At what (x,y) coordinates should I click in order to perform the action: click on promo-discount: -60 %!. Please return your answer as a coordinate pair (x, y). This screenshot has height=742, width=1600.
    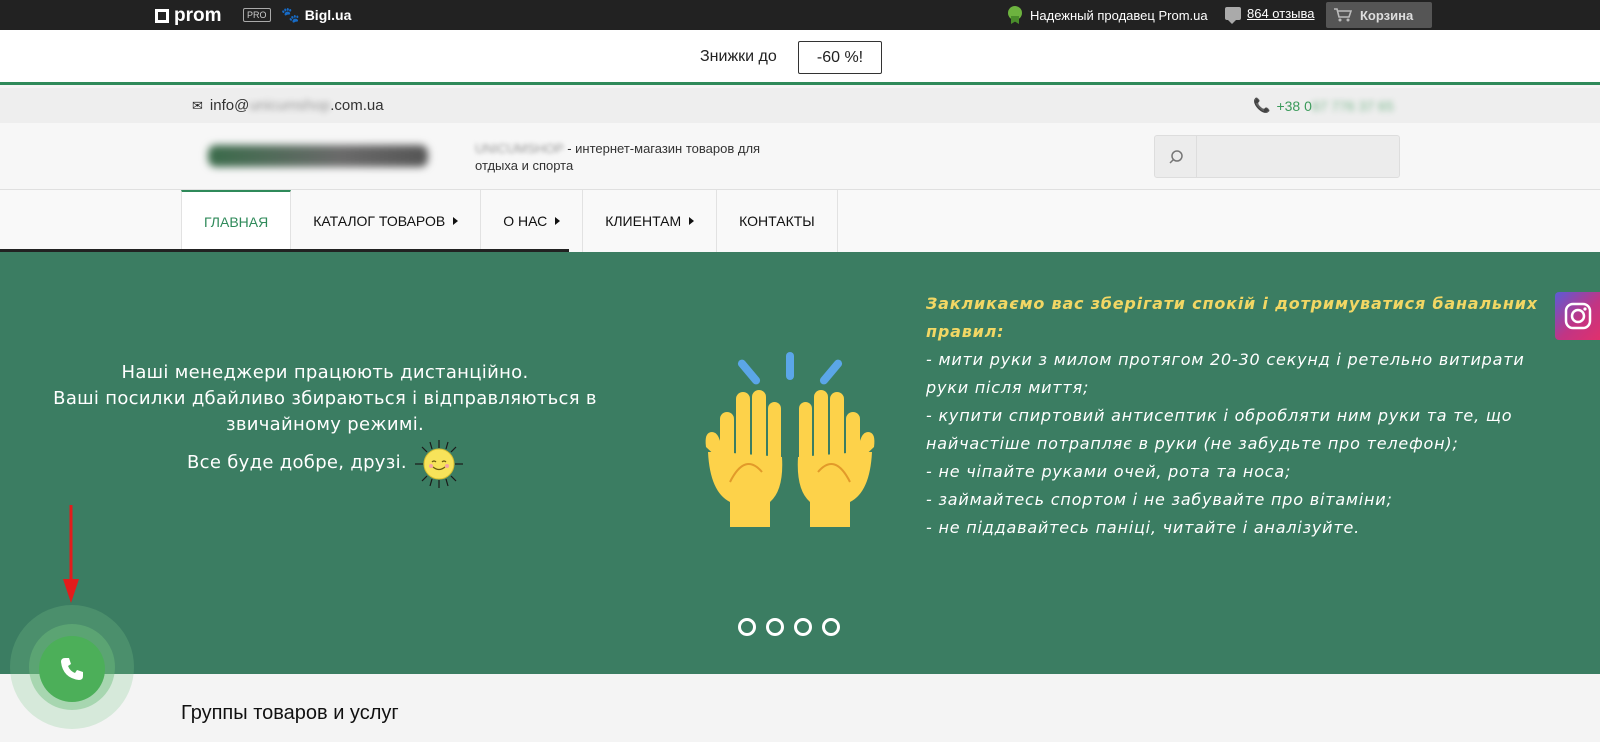
    Looking at the image, I should click on (840, 57).